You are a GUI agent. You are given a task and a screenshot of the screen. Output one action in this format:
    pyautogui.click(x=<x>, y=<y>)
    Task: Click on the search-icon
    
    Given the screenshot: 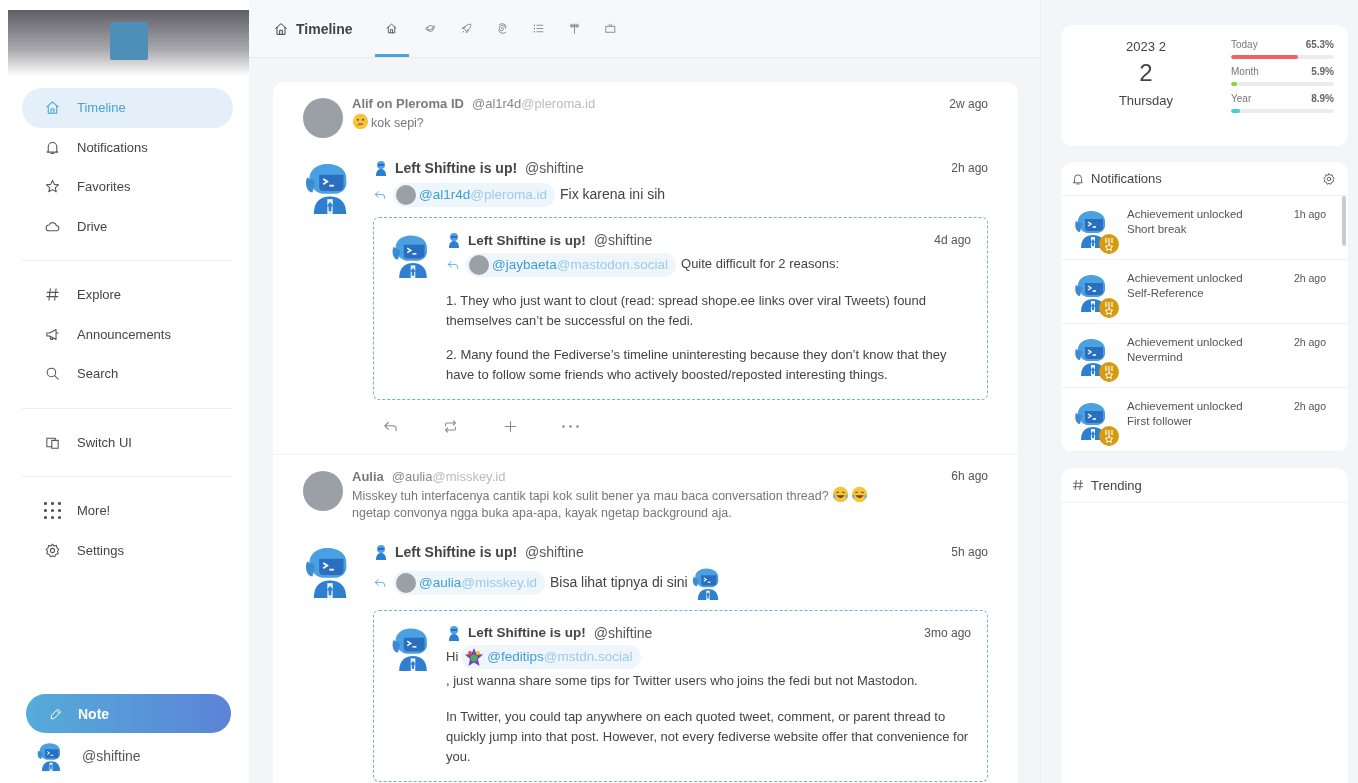 What is the action you would take?
    pyautogui.click(x=52, y=374)
    